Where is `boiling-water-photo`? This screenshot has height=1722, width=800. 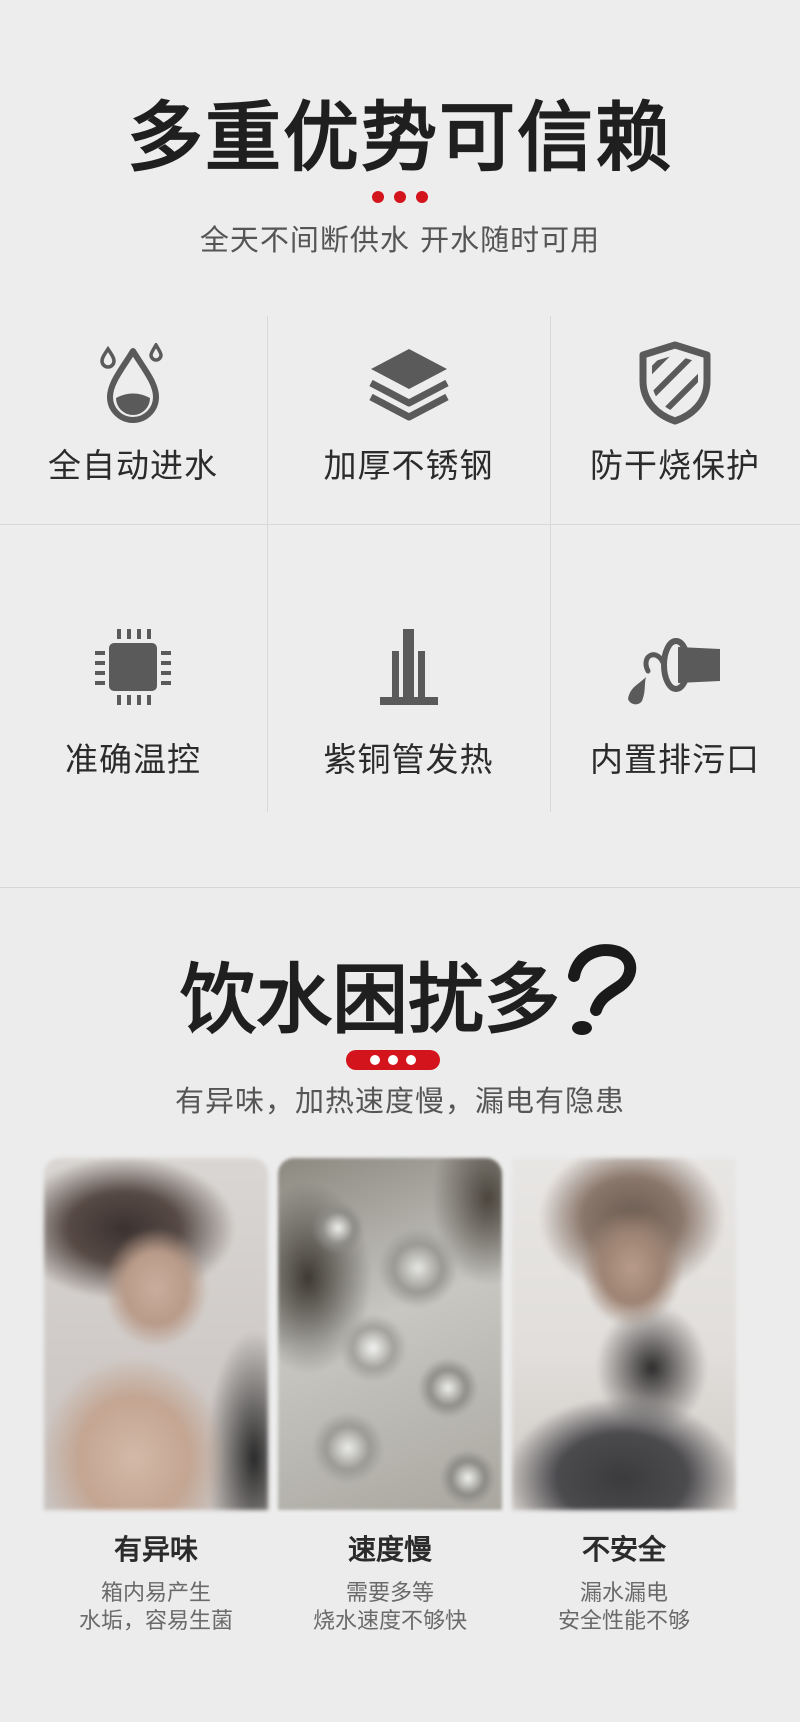
boiling-water-photo is located at coordinates (390, 1334).